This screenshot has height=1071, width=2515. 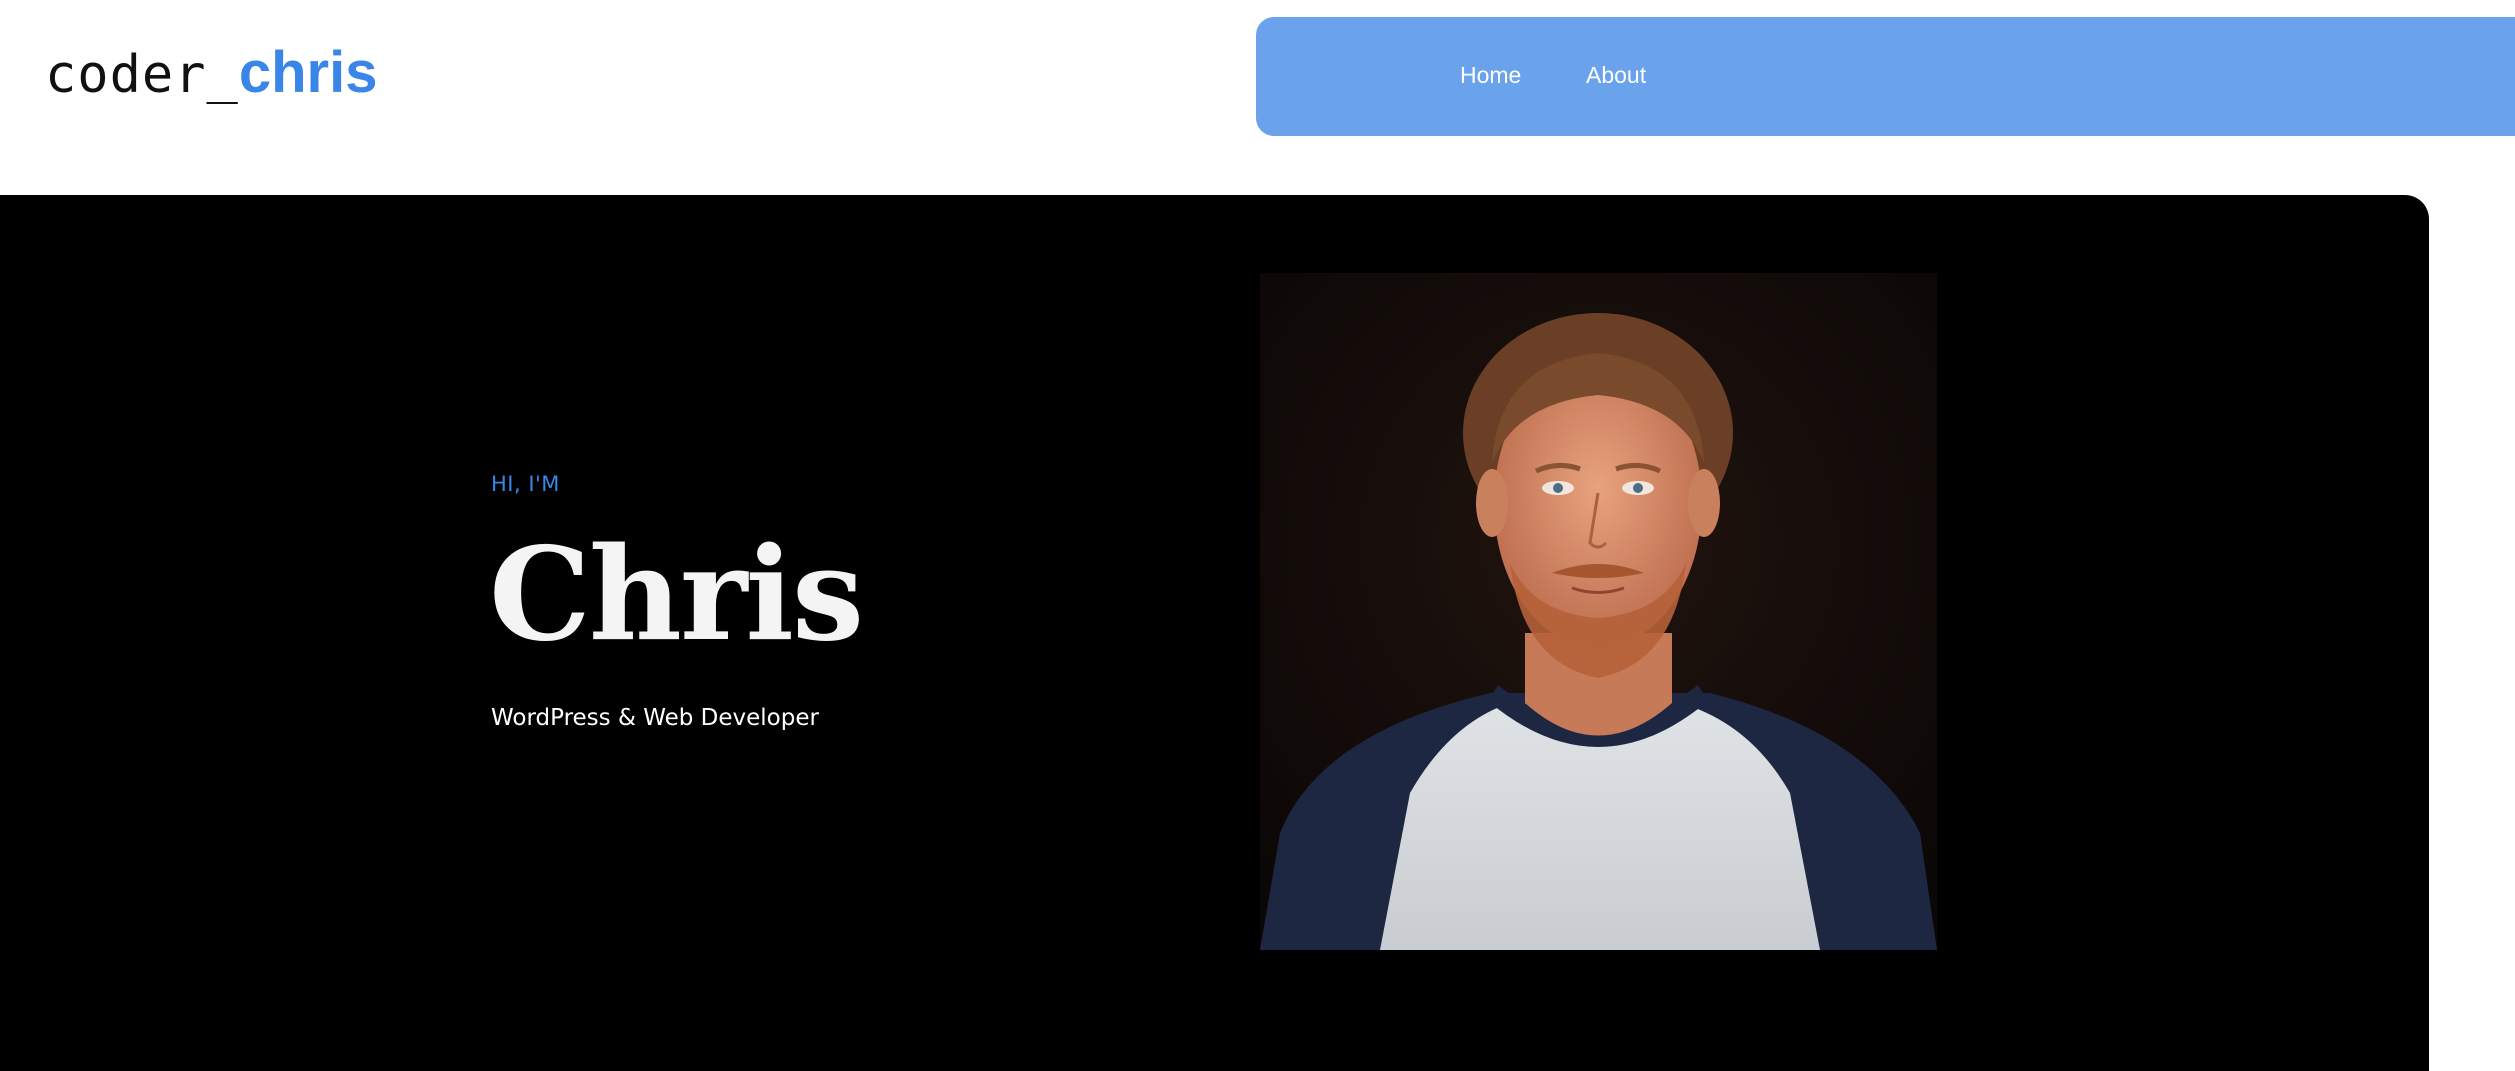 I want to click on site-logo: coder_chris, so click(x=211, y=74).